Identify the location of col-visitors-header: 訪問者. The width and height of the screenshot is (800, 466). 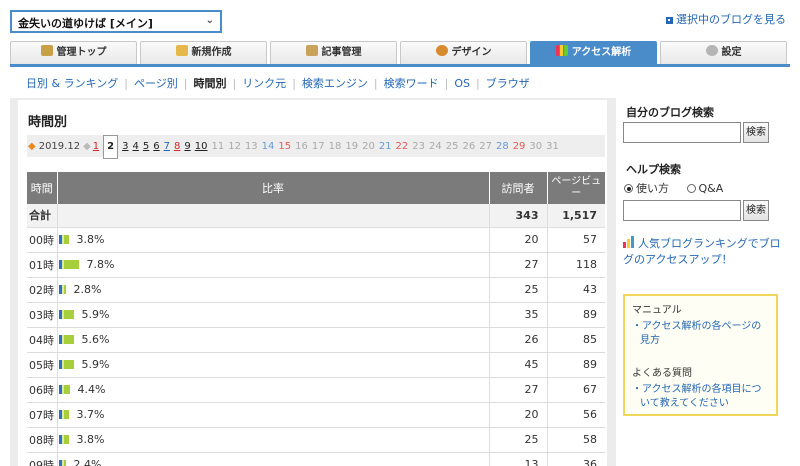
(518, 188).